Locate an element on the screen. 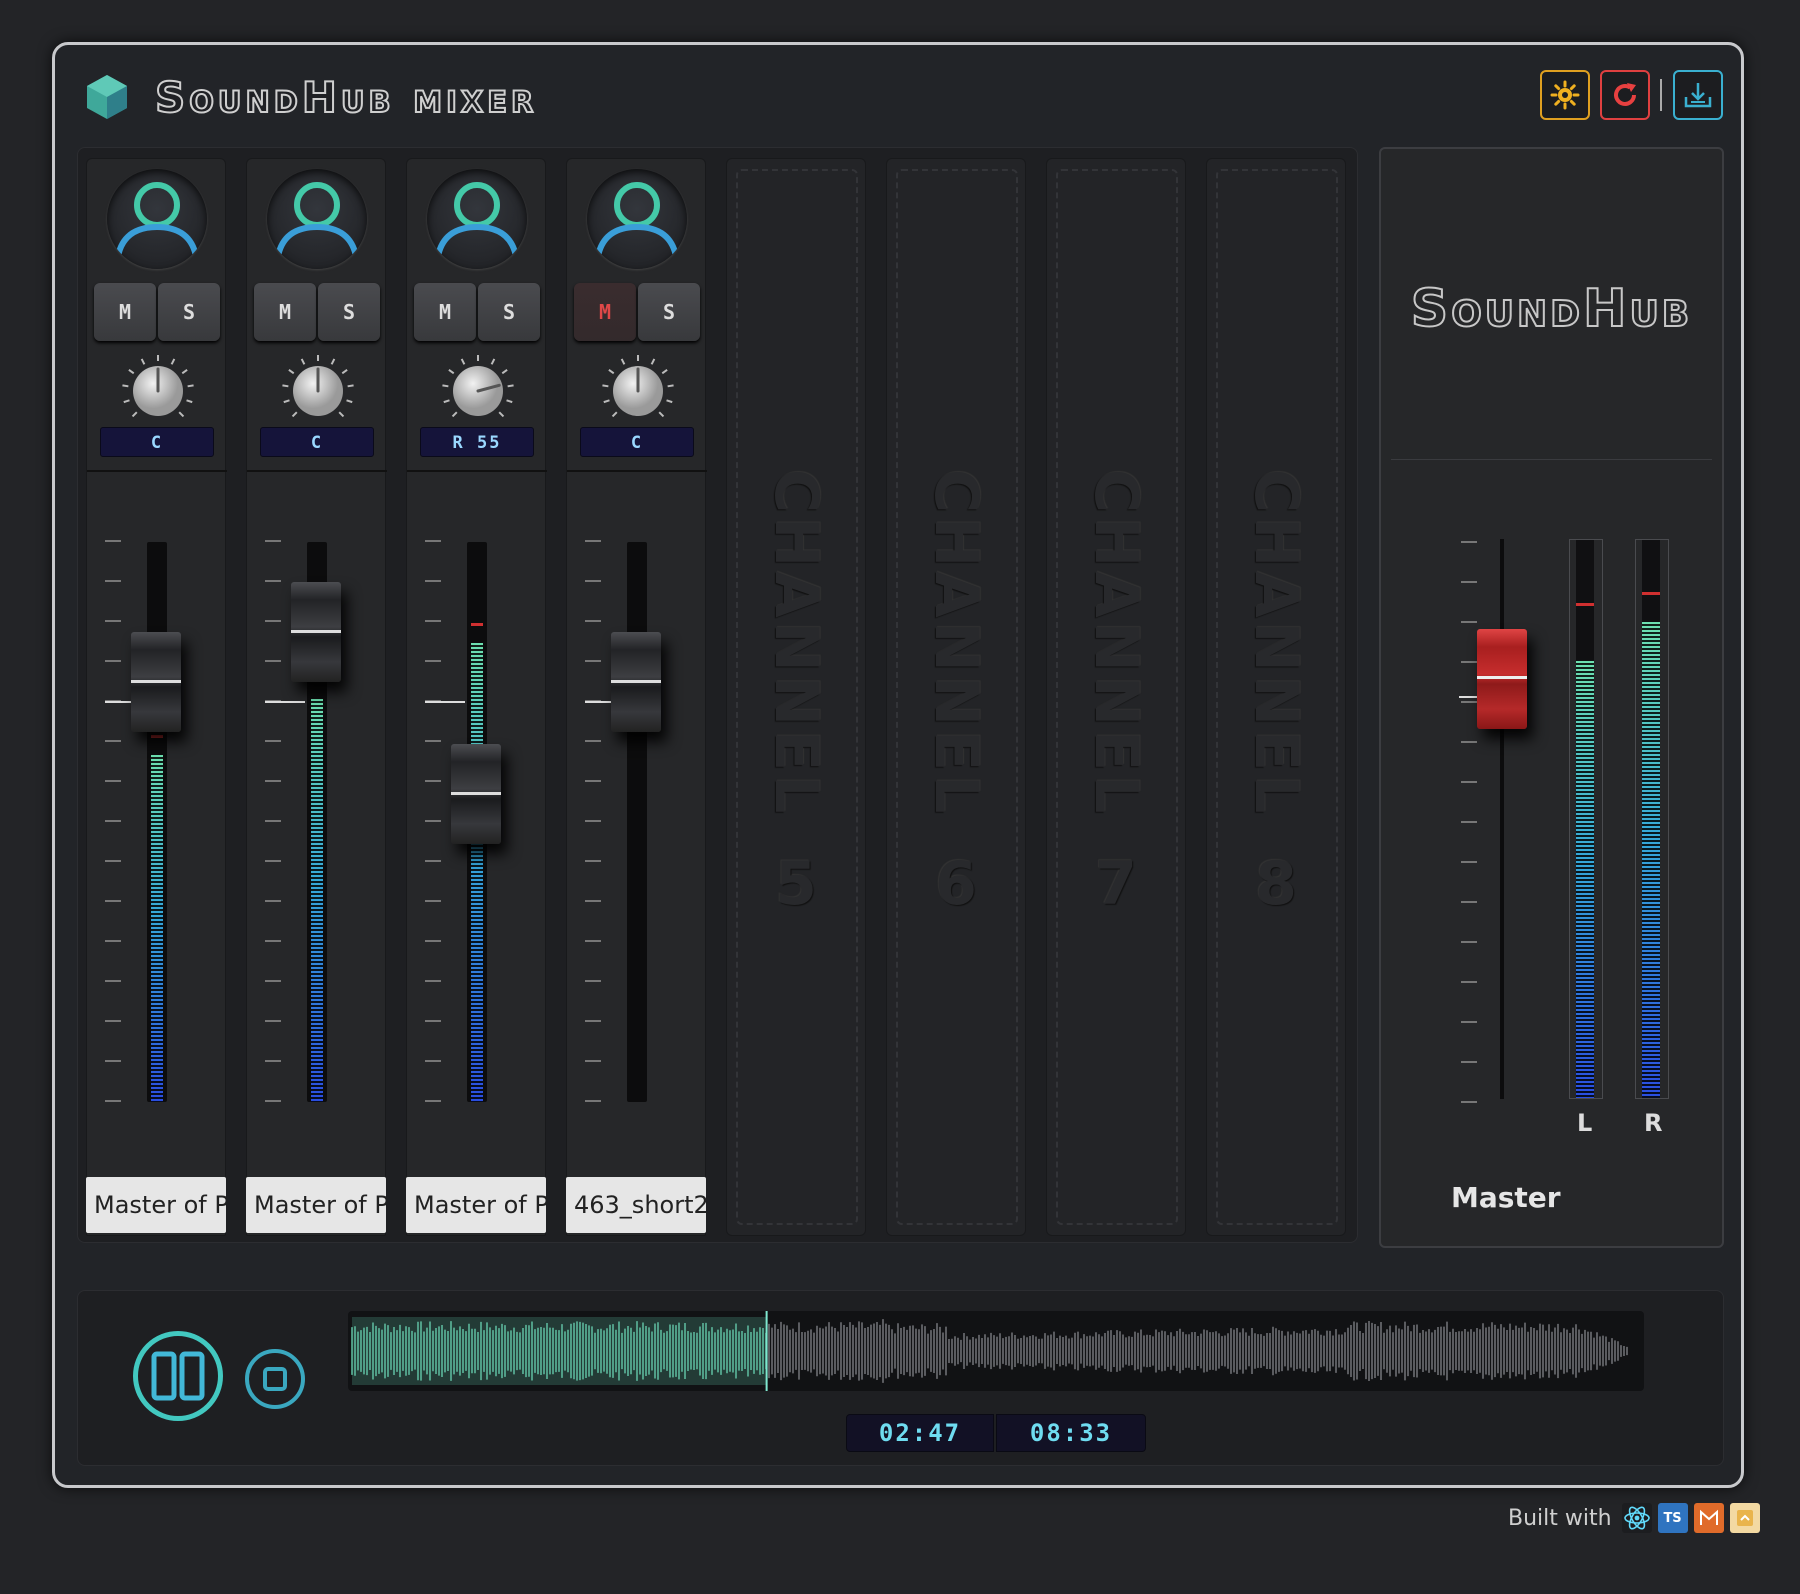  channel-number: 8 is located at coordinates (1276, 884).